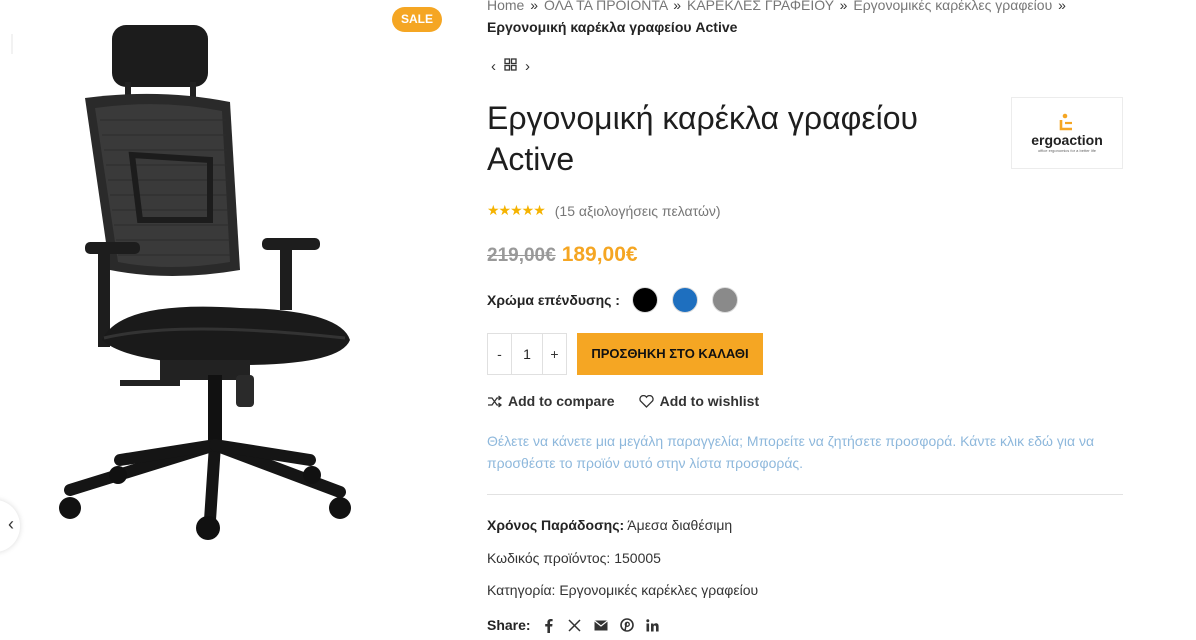 The image size is (1196, 640). I want to click on delivery-value: Άμεσα διαθέσιμη, so click(680, 525).